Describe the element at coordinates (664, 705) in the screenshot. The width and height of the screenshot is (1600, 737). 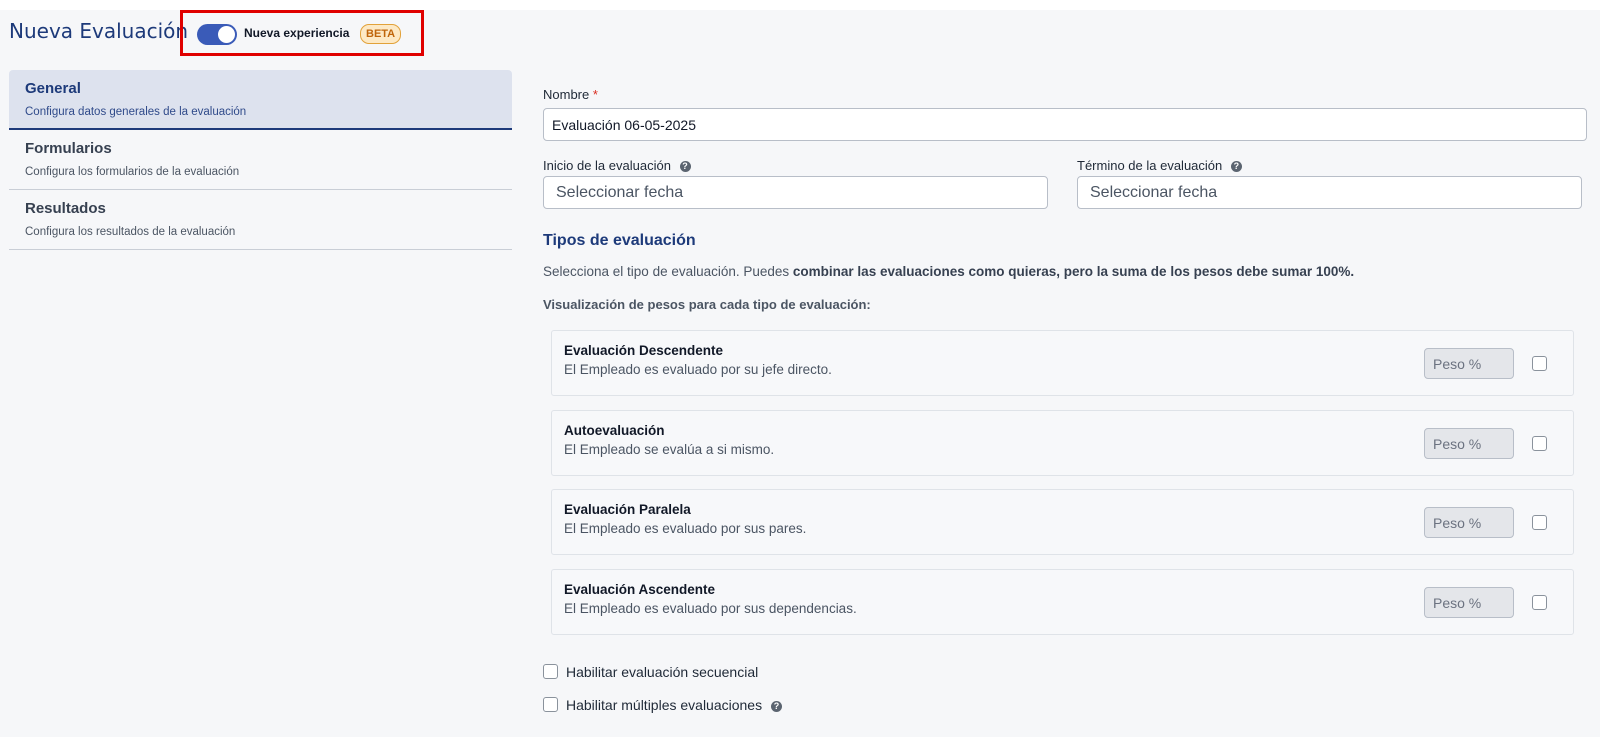
I see `multiple-label-text: Habilitar múltiples evaluaciones` at that location.